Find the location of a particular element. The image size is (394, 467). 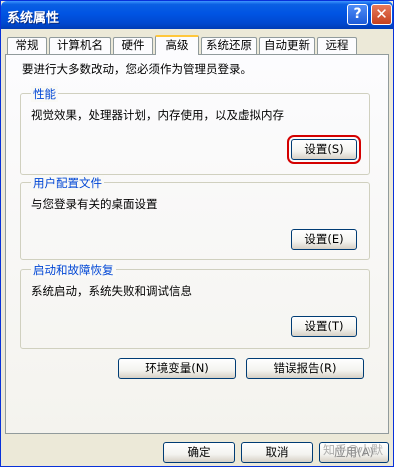

tab-general: 常规 is located at coordinates (27, 45).